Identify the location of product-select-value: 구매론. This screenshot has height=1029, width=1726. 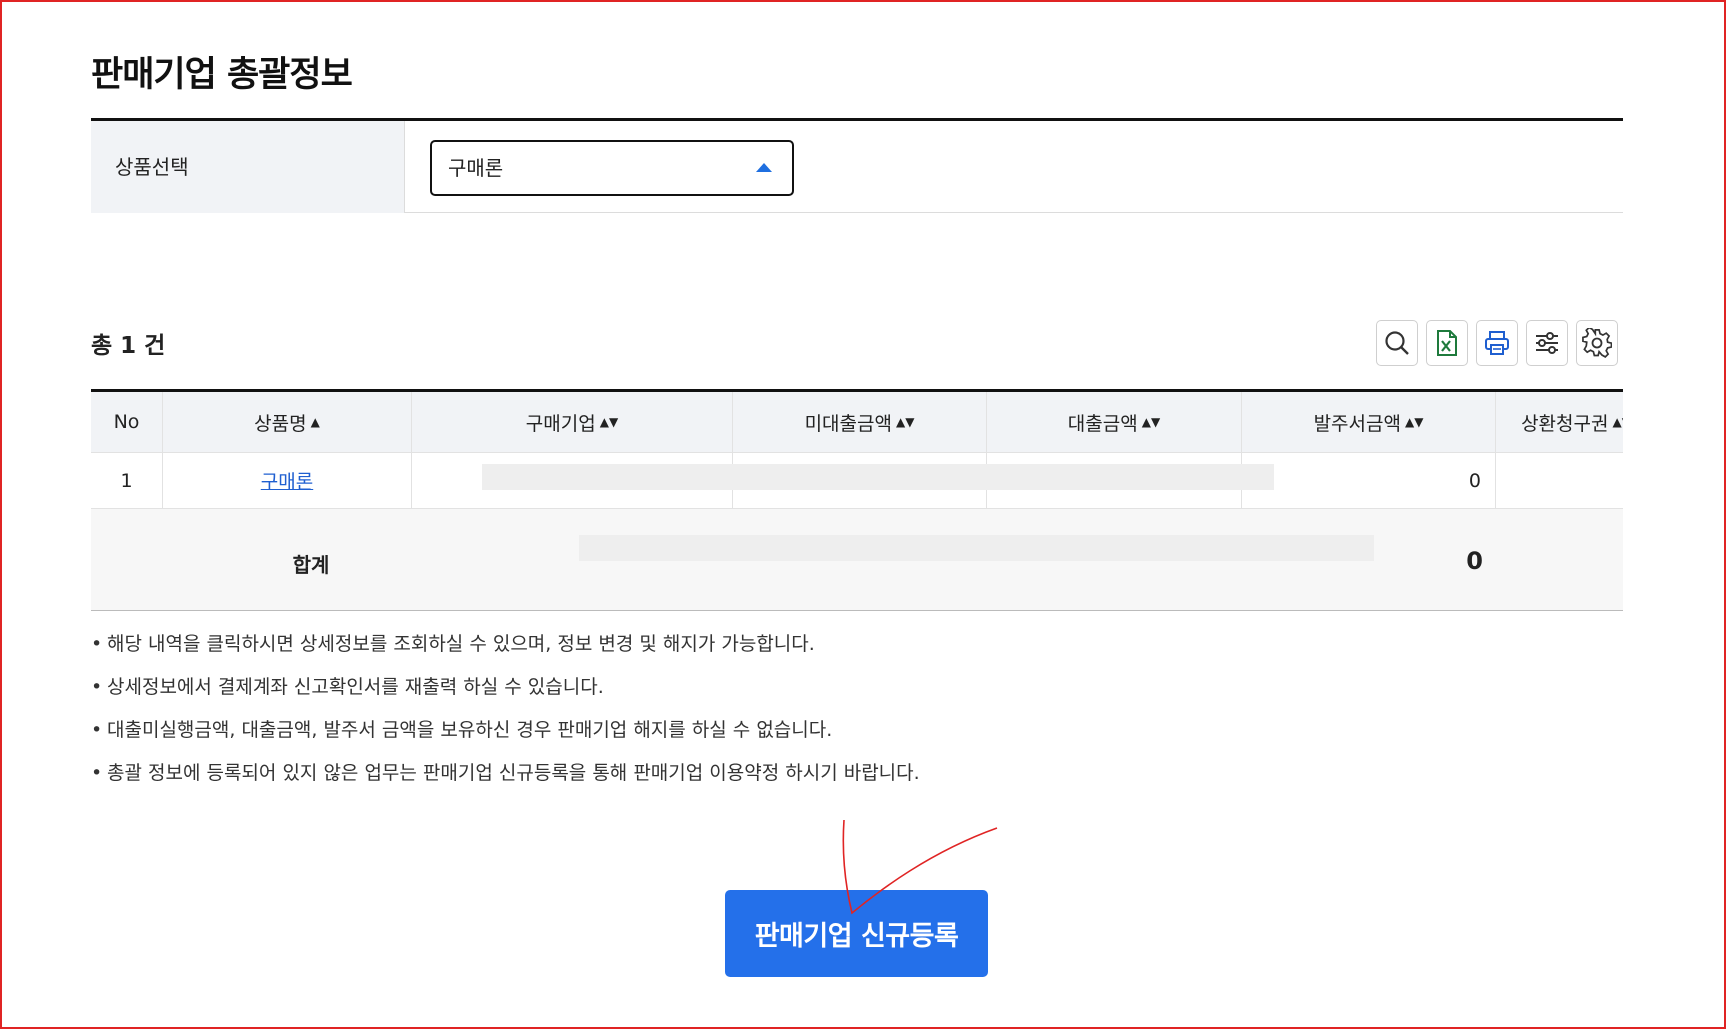
(476, 168).